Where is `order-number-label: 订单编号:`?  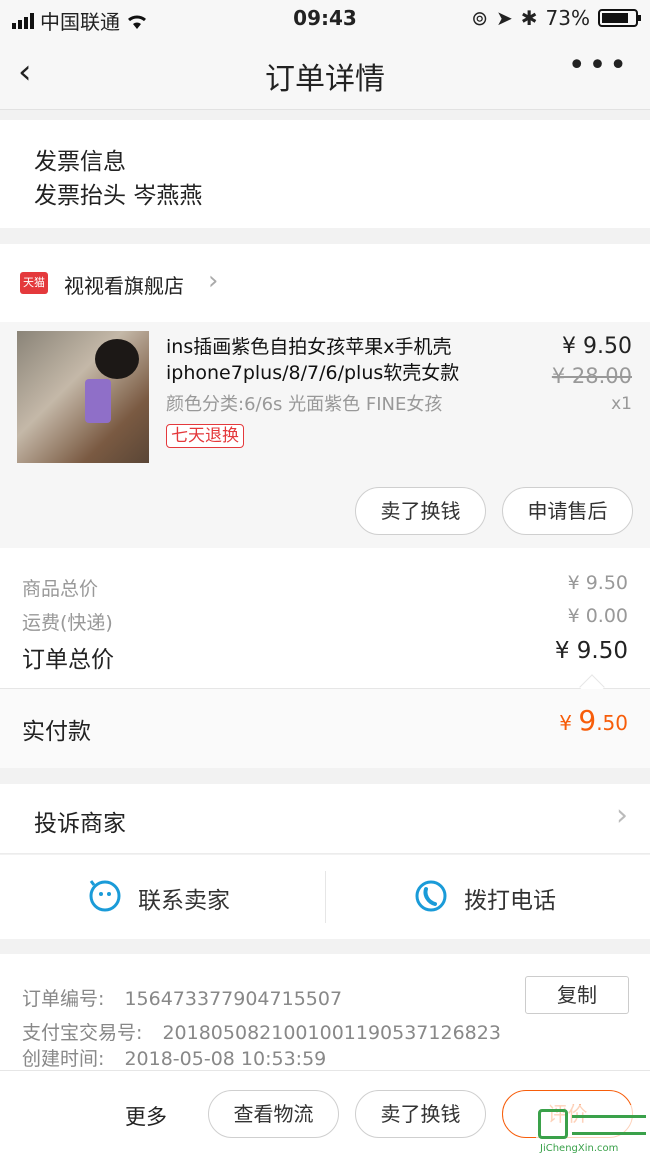
order-number-label: 订单编号: is located at coordinates (63, 999).